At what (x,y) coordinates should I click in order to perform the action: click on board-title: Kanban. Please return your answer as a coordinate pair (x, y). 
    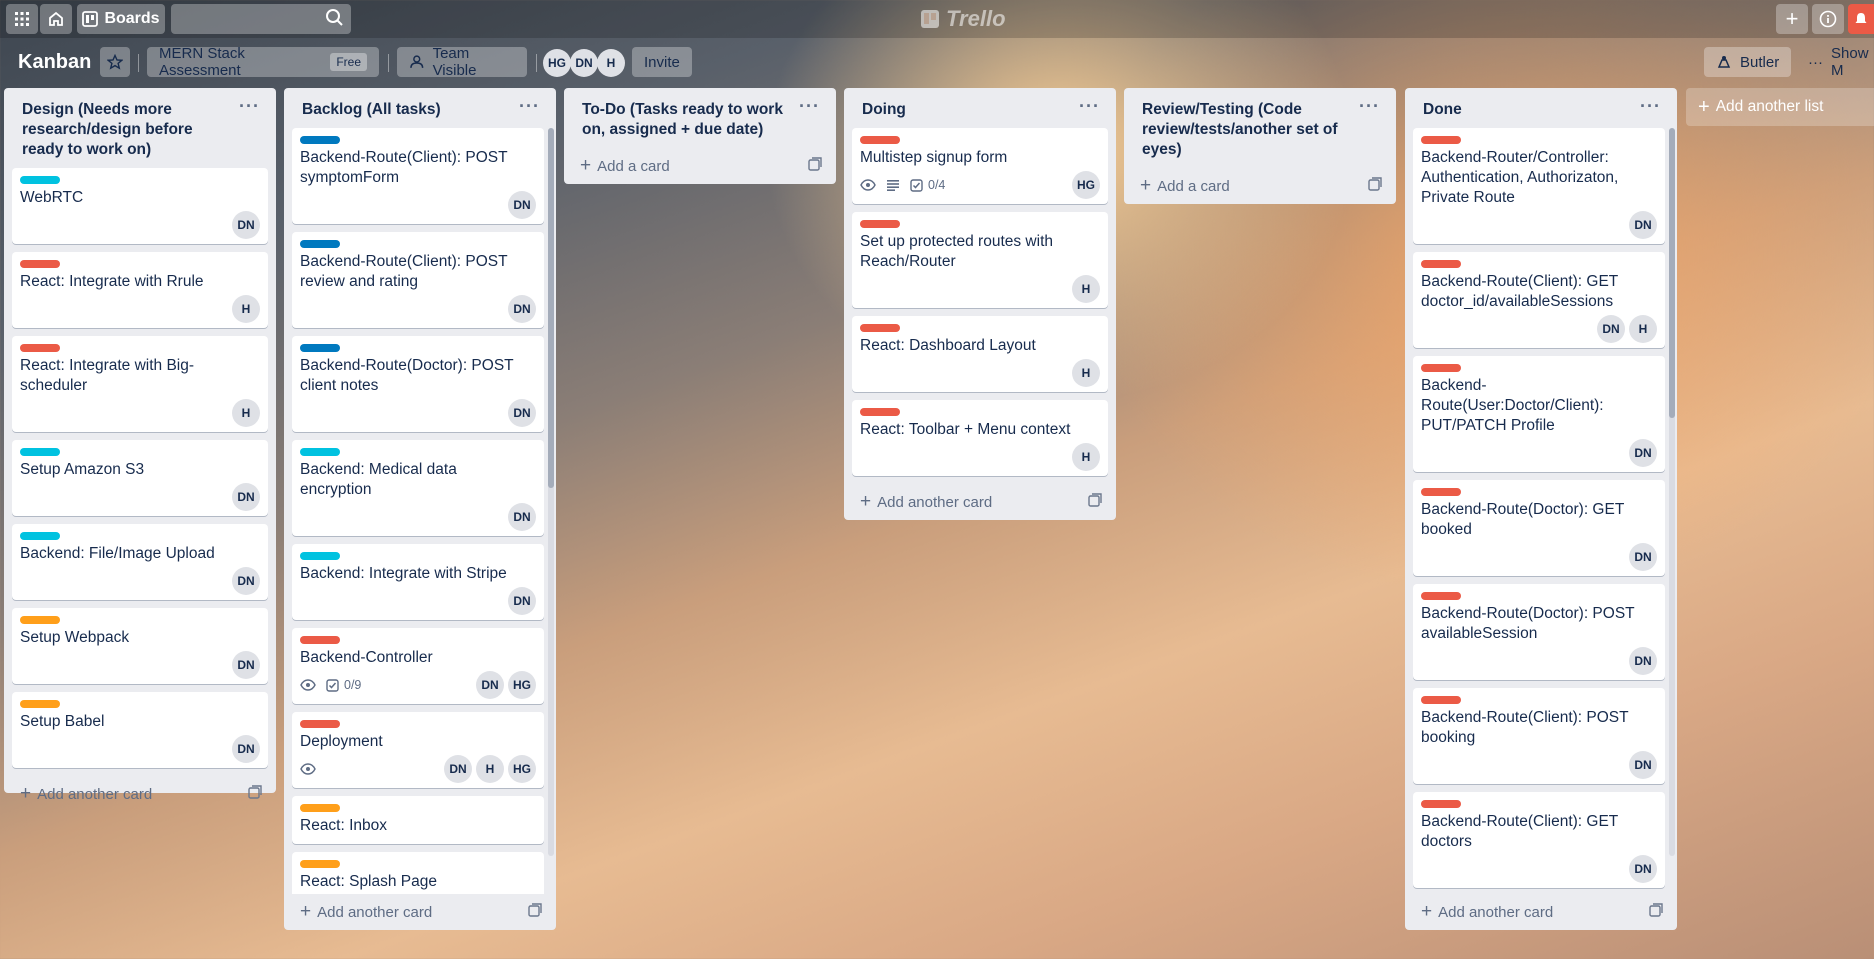
    Looking at the image, I should click on (54, 62).